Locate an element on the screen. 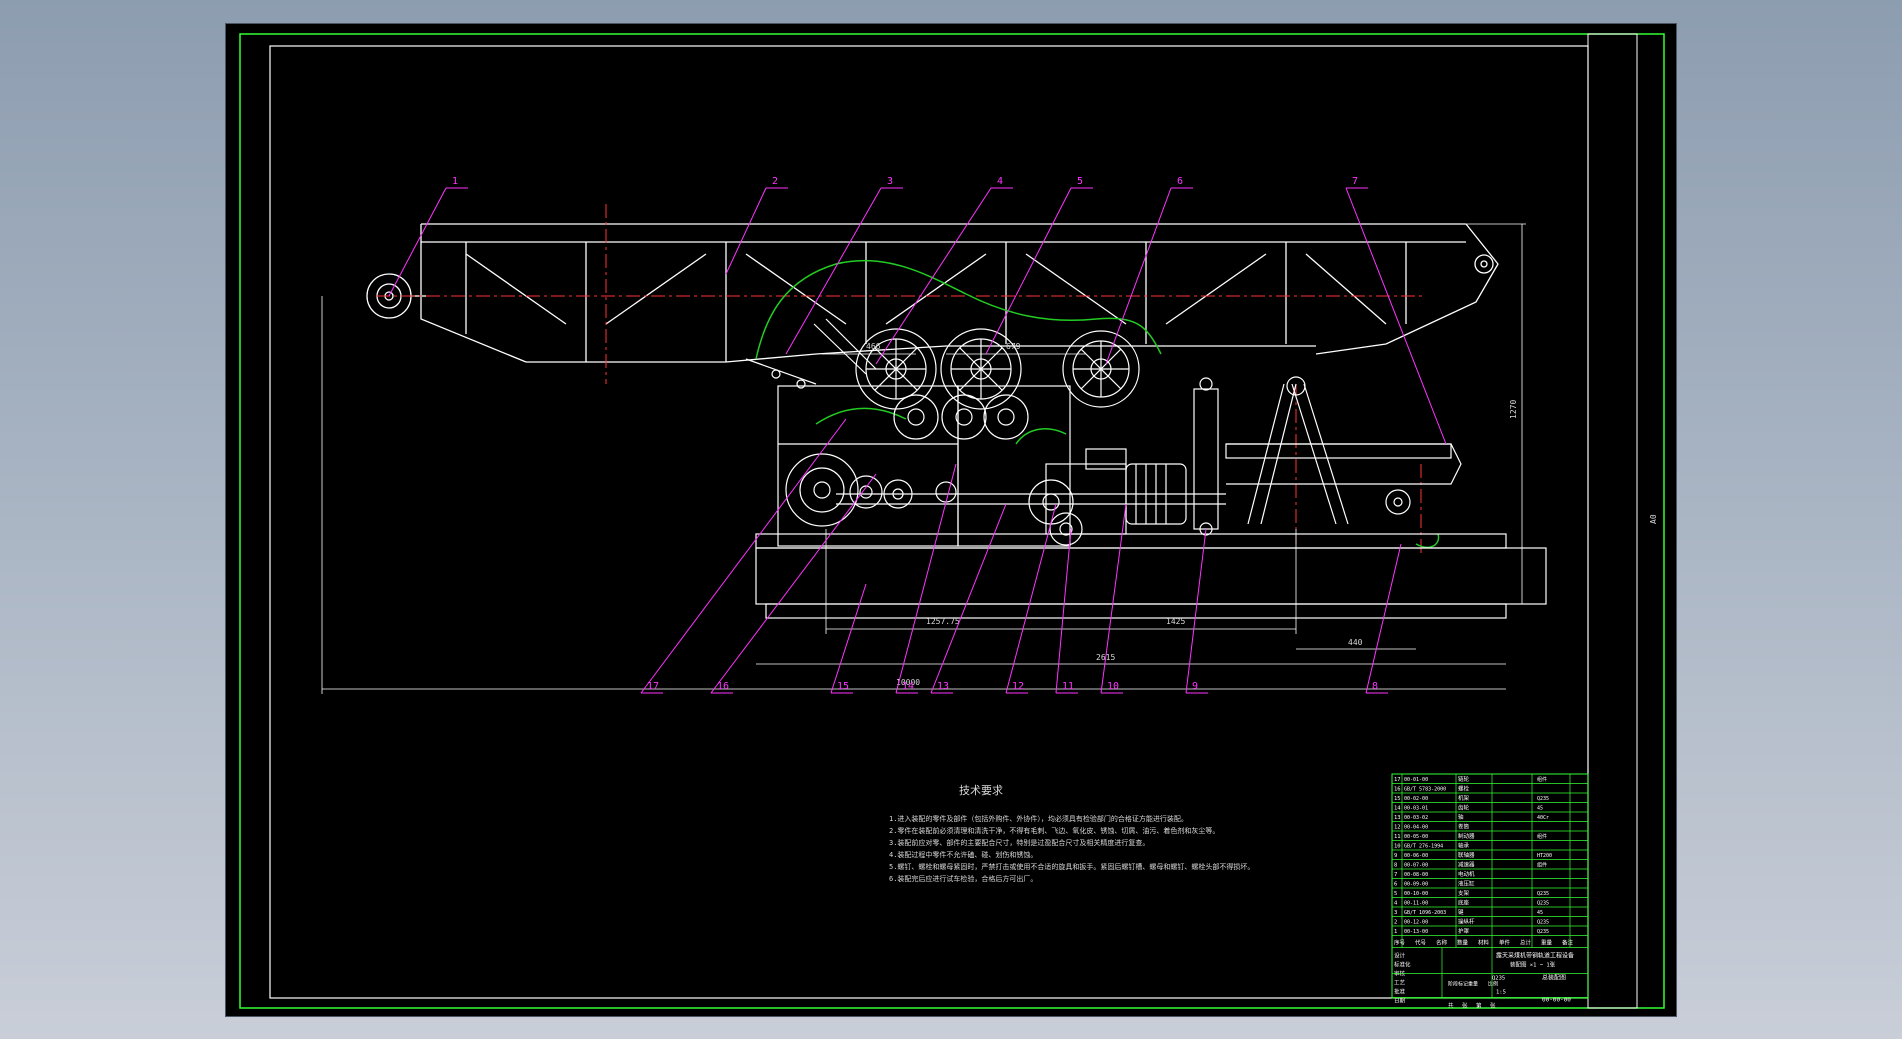  part-code-1: 00-01-00 is located at coordinates (1416, 780).